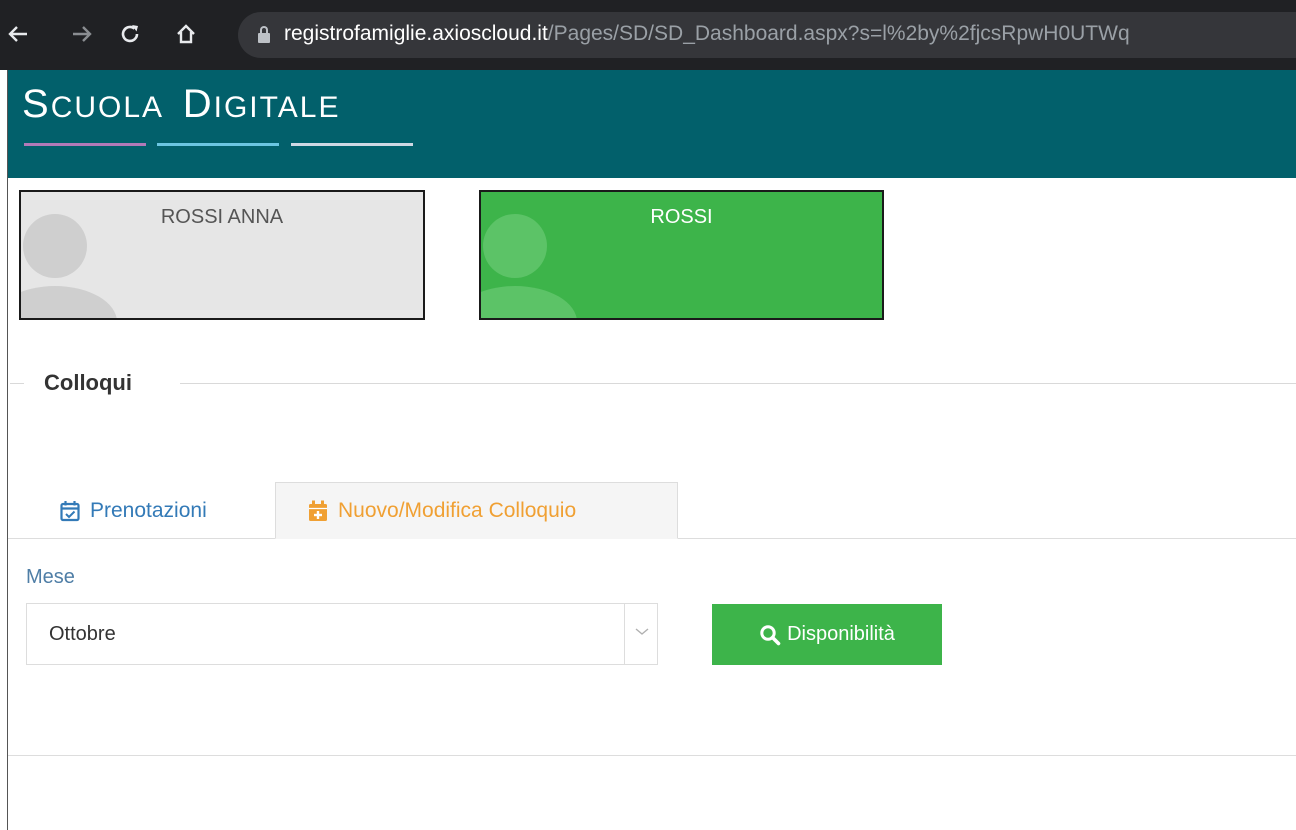 The width and height of the screenshot is (1296, 830). I want to click on back-arrow-icon, so click(18, 34).